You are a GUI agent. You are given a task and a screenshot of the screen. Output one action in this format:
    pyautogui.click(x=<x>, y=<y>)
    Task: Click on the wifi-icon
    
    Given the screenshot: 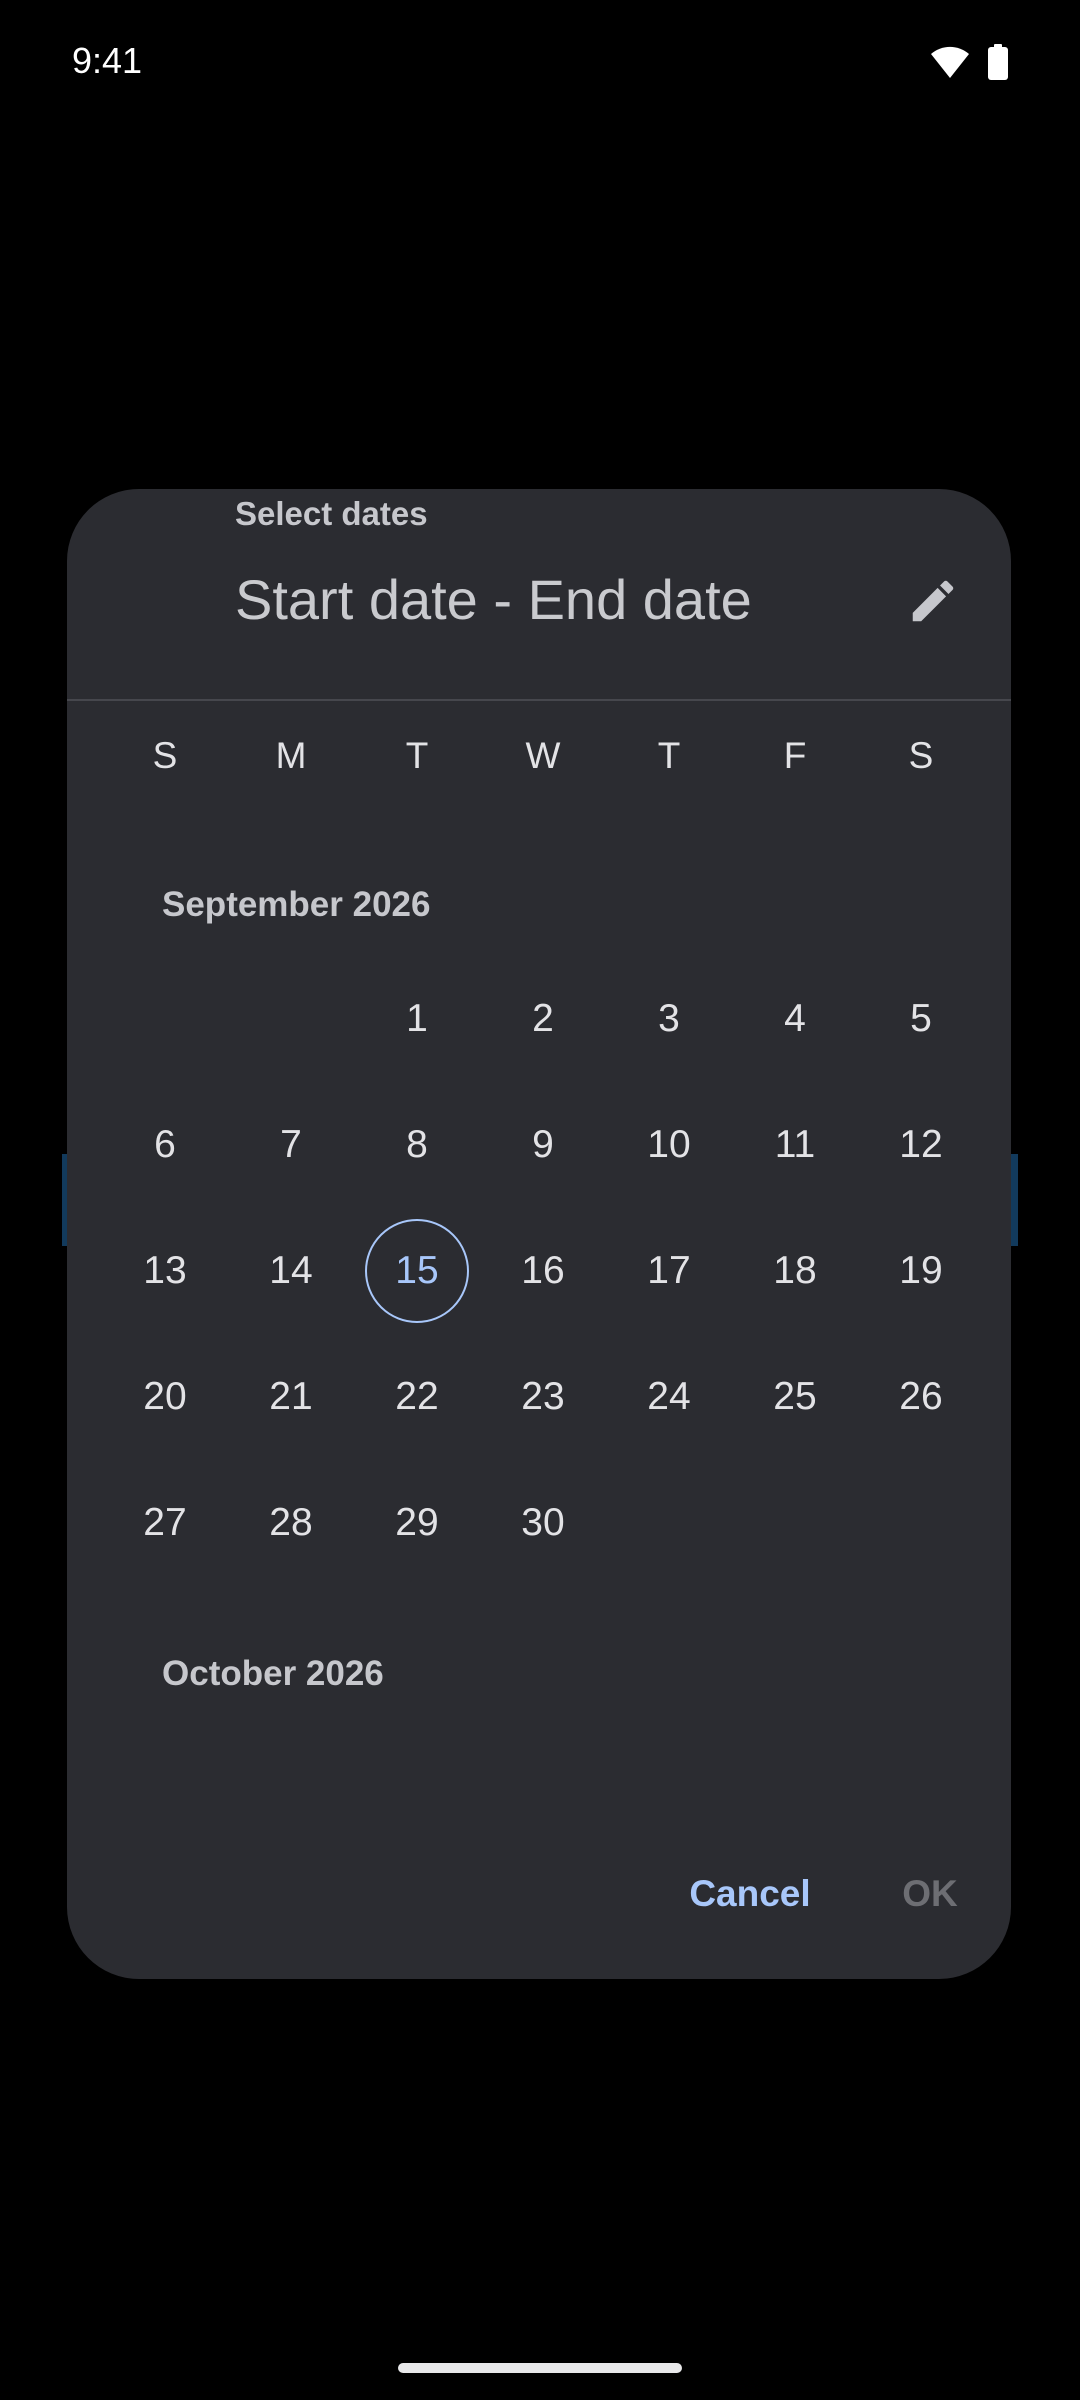 What is the action you would take?
    pyautogui.click(x=950, y=62)
    